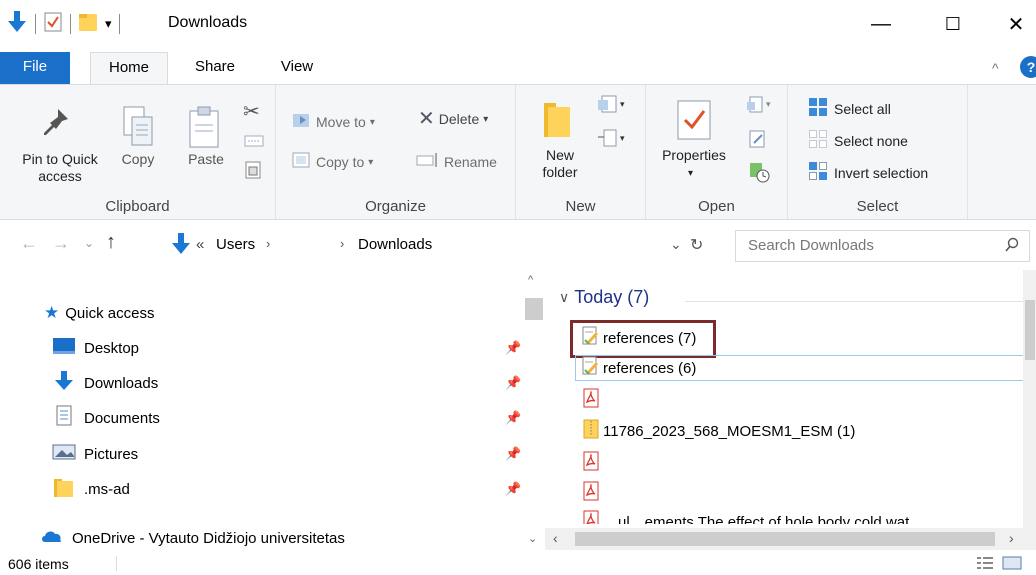  What do you see at coordinates (88, 24) in the screenshot?
I see `new-folder-icon` at bounding box center [88, 24].